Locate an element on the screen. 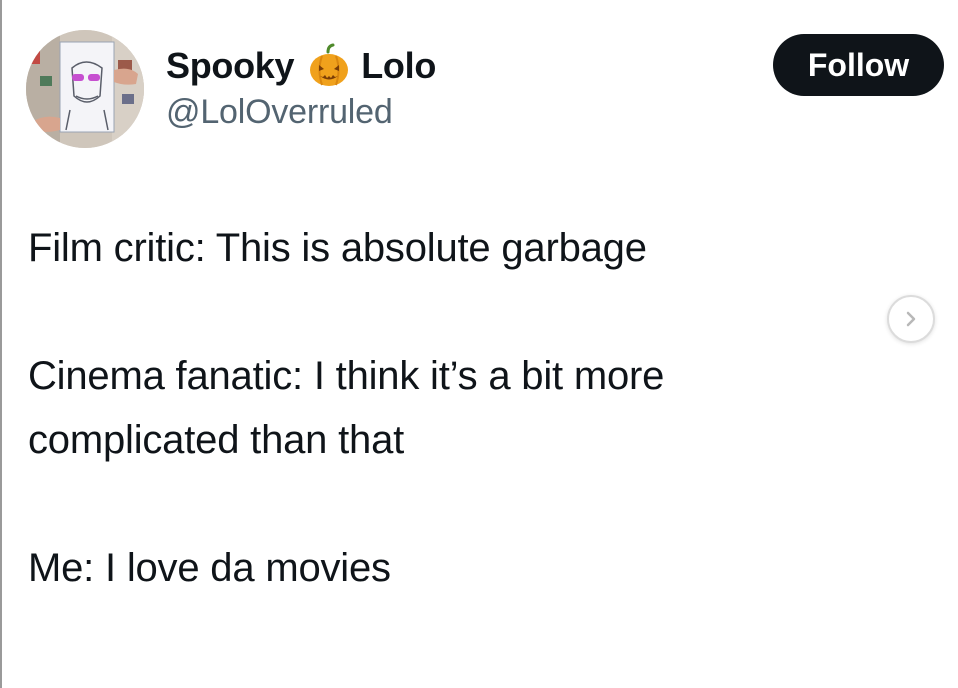  frame-edge is located at coordinates (1, 344).